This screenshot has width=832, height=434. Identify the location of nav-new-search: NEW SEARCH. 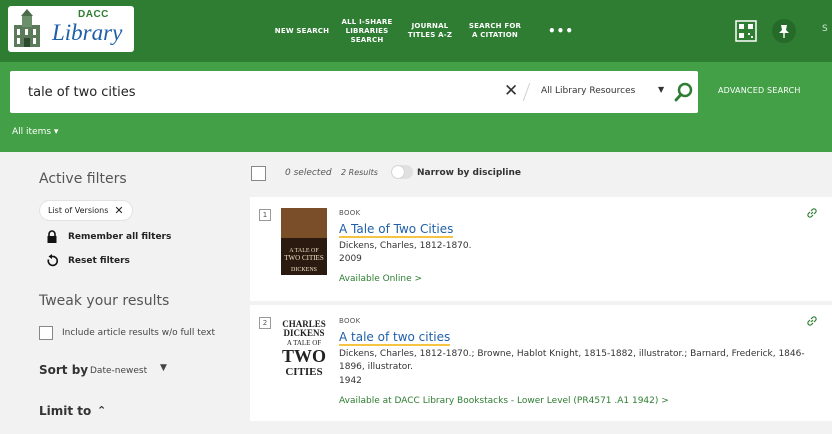
(302, 31).